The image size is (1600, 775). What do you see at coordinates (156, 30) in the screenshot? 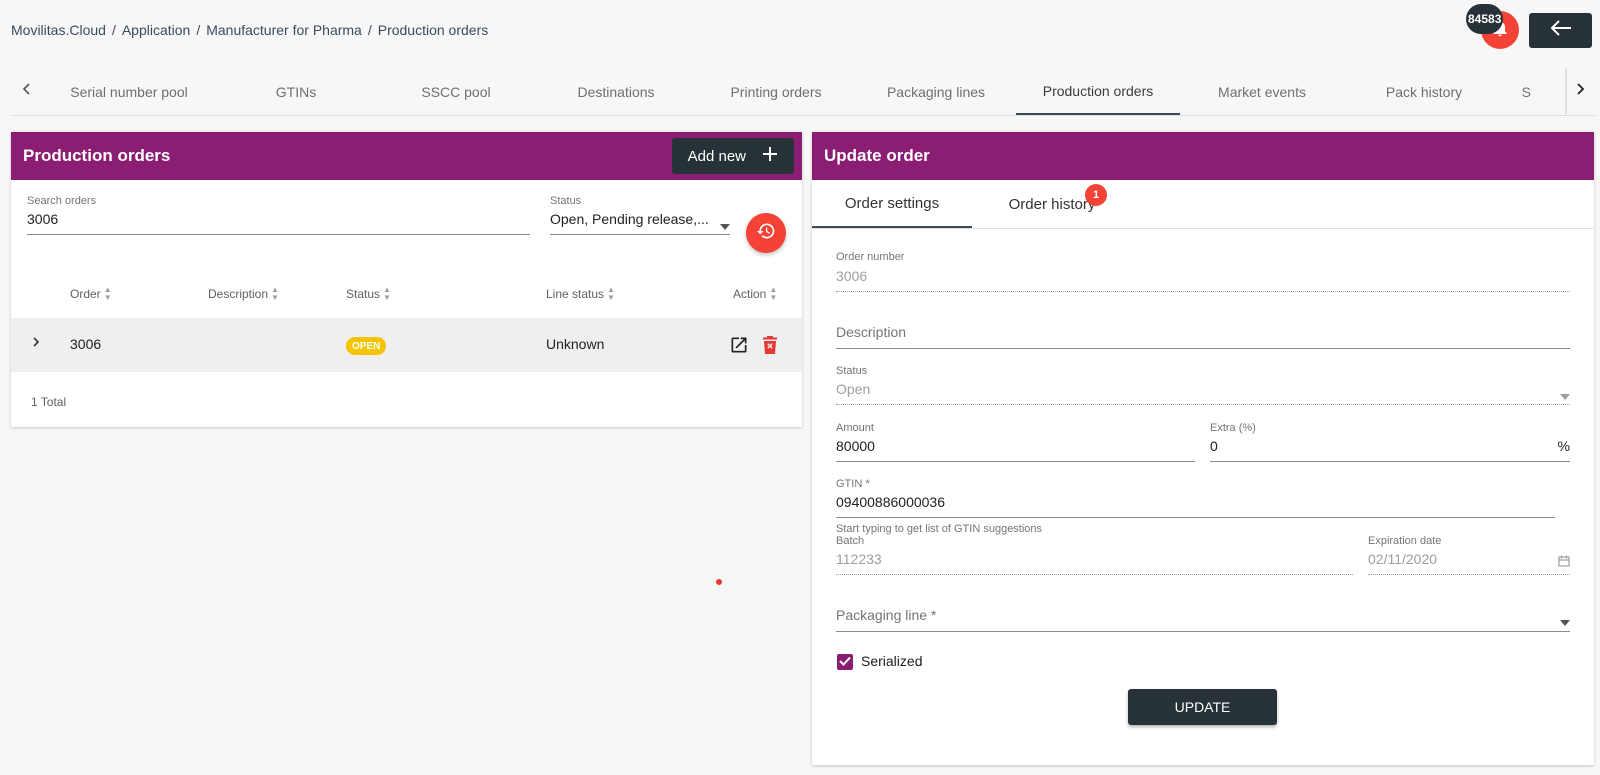
I see `breadcrumb-item-application: Application` at bounding box center [156, 30].